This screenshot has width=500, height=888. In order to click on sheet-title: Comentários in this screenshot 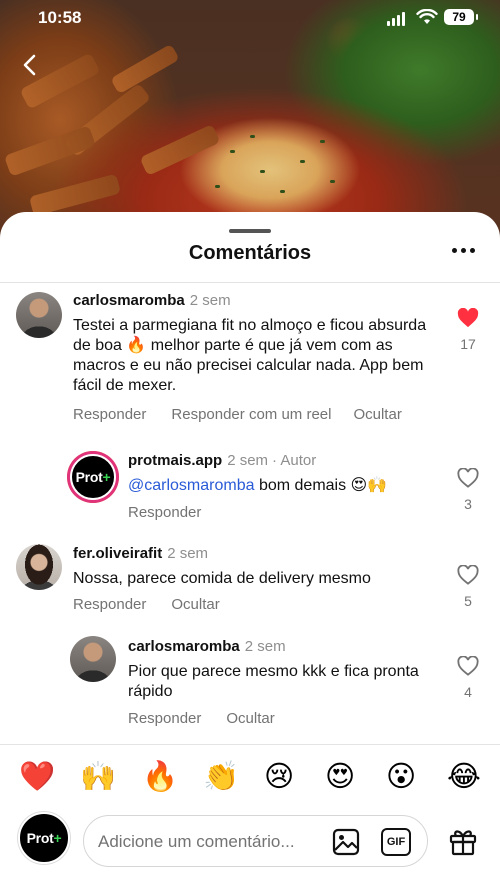, I will do `click(250, 253)`.